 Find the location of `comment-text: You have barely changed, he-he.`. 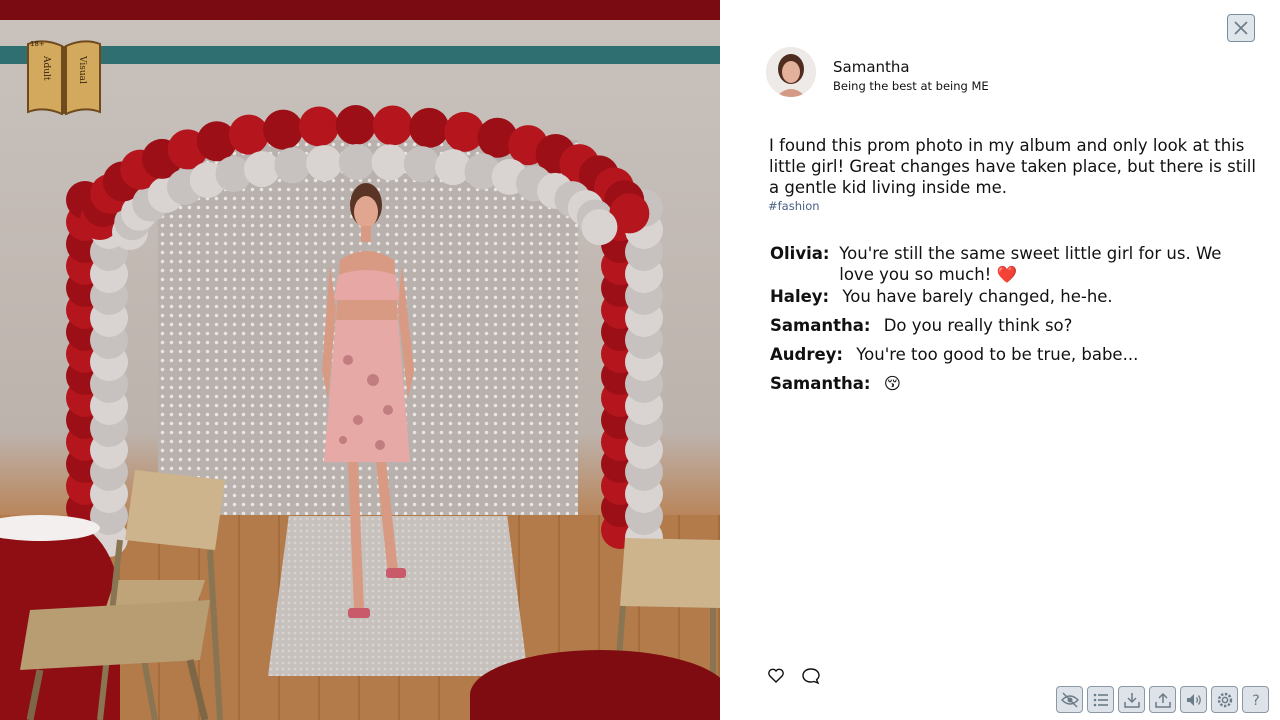

comment-text: You have barely changed, he-he. is located at coordinates (977, 296).